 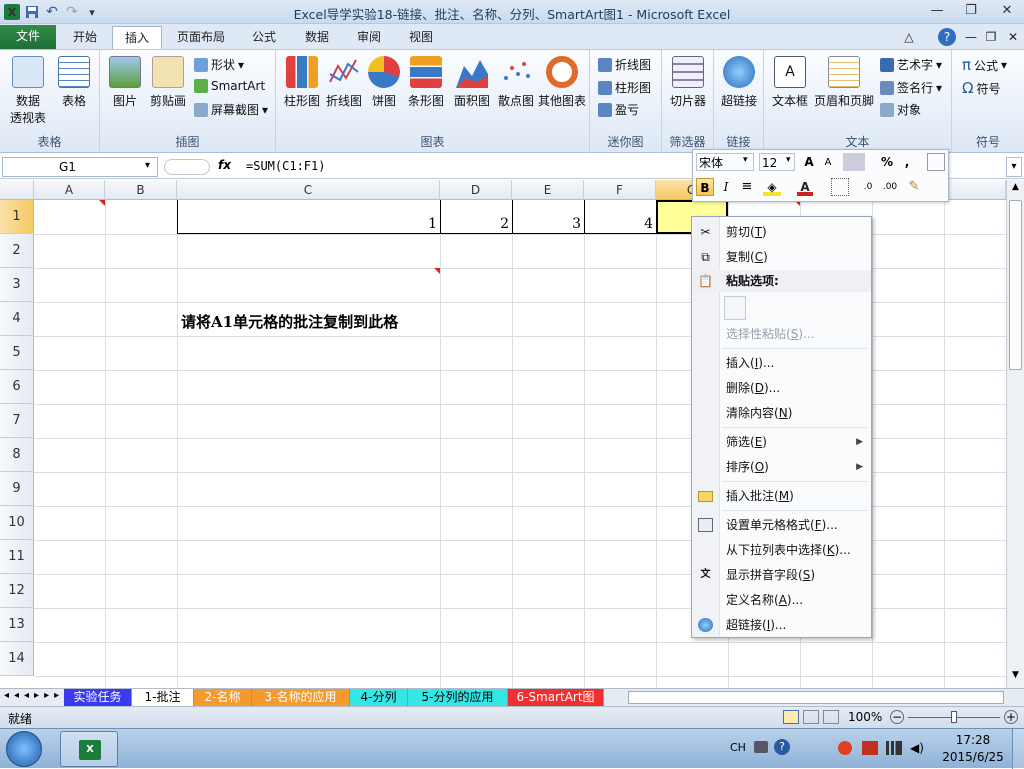 What do you see at coordinates (85, 37) in the screenshot?
I see `tab-home: 开始` at bounding box center [85, 37].